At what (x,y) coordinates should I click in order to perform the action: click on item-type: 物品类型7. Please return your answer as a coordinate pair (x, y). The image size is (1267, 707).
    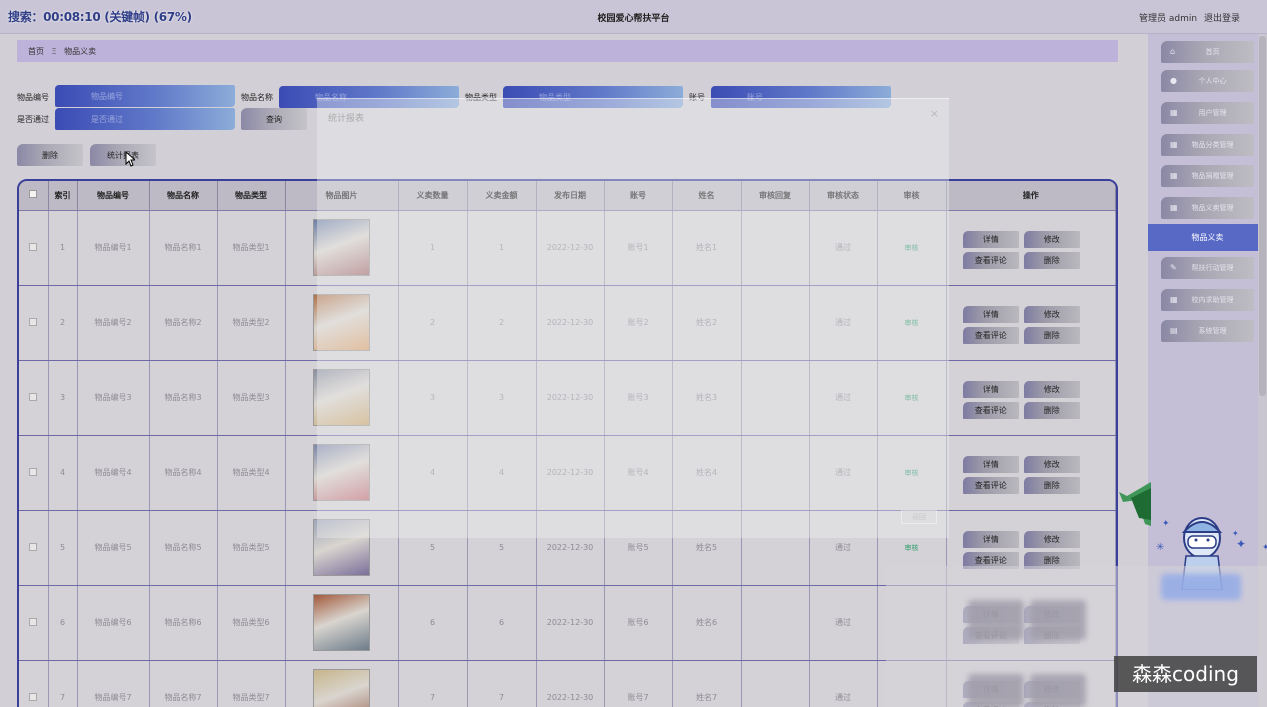
    Looking at the image, I should click on (251, 683).